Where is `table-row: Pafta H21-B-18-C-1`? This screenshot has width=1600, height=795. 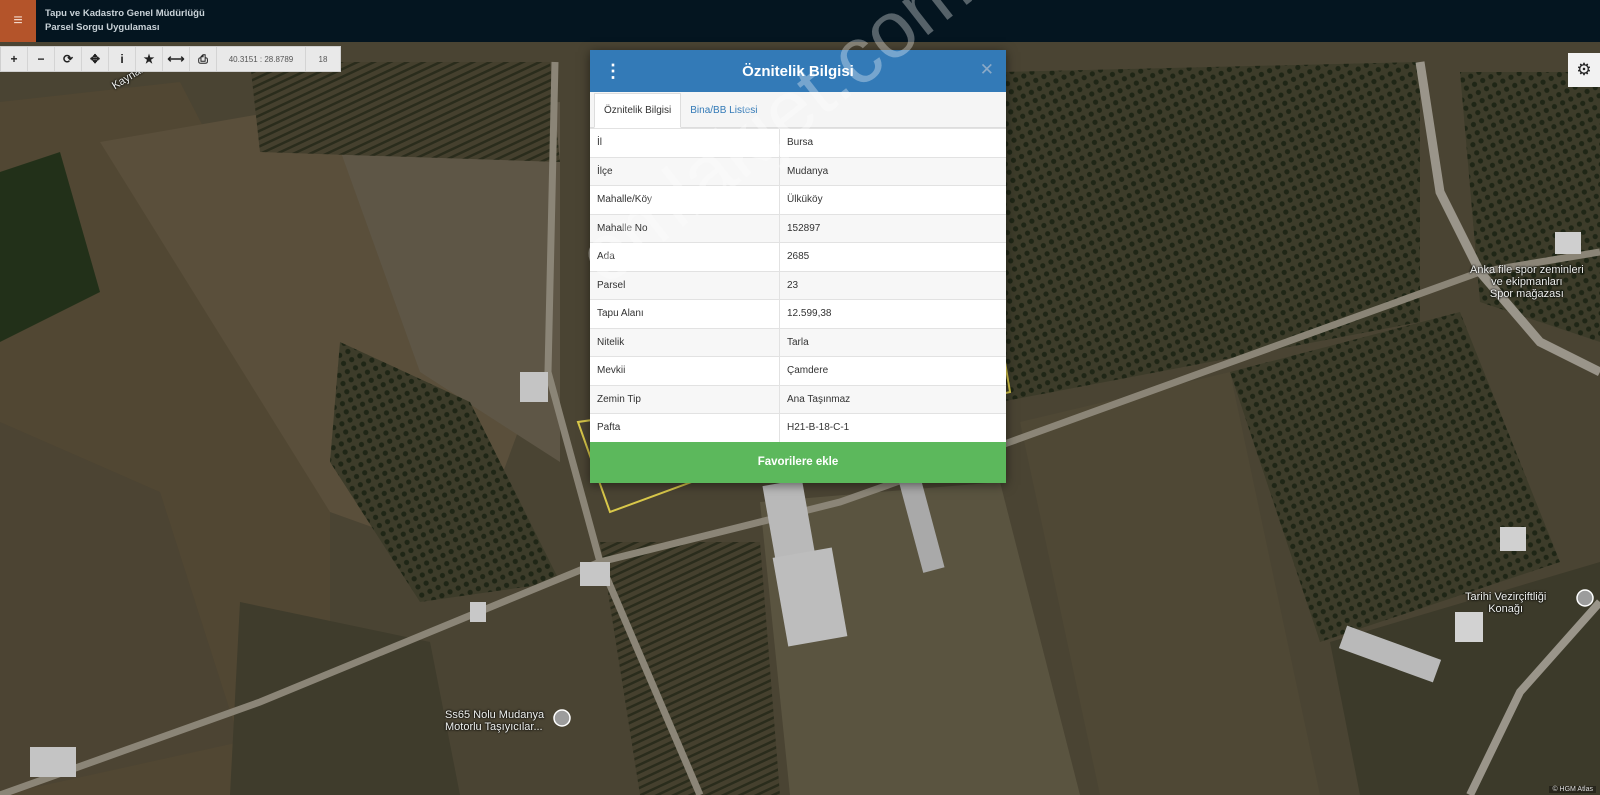
table-row: Pafta H21-B-18-C-1 is located at coordinates (798, 427).